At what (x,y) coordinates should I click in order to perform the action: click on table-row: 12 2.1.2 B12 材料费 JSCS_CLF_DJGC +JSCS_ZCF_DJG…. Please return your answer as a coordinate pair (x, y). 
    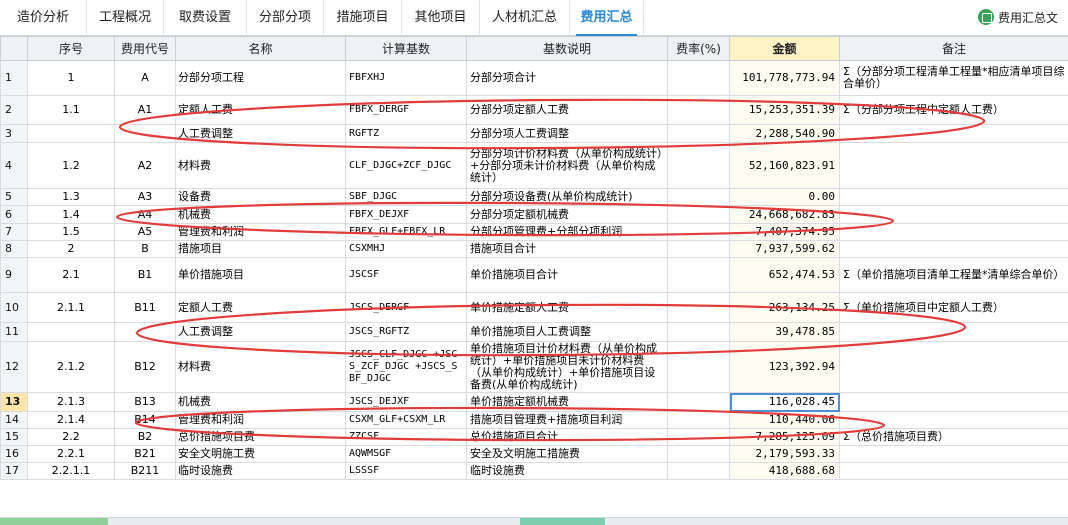
    Looking at the image, I should click on (534, 367).